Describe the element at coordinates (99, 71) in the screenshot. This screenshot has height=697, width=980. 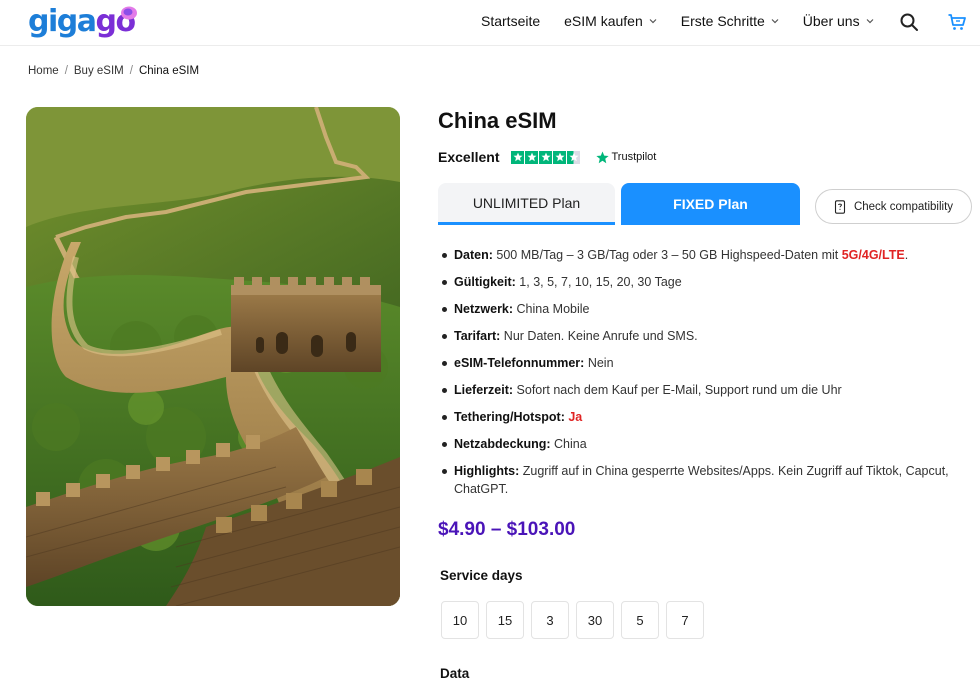
I see `breadcrumb-buy-esim: Buy eSIM` at that location.